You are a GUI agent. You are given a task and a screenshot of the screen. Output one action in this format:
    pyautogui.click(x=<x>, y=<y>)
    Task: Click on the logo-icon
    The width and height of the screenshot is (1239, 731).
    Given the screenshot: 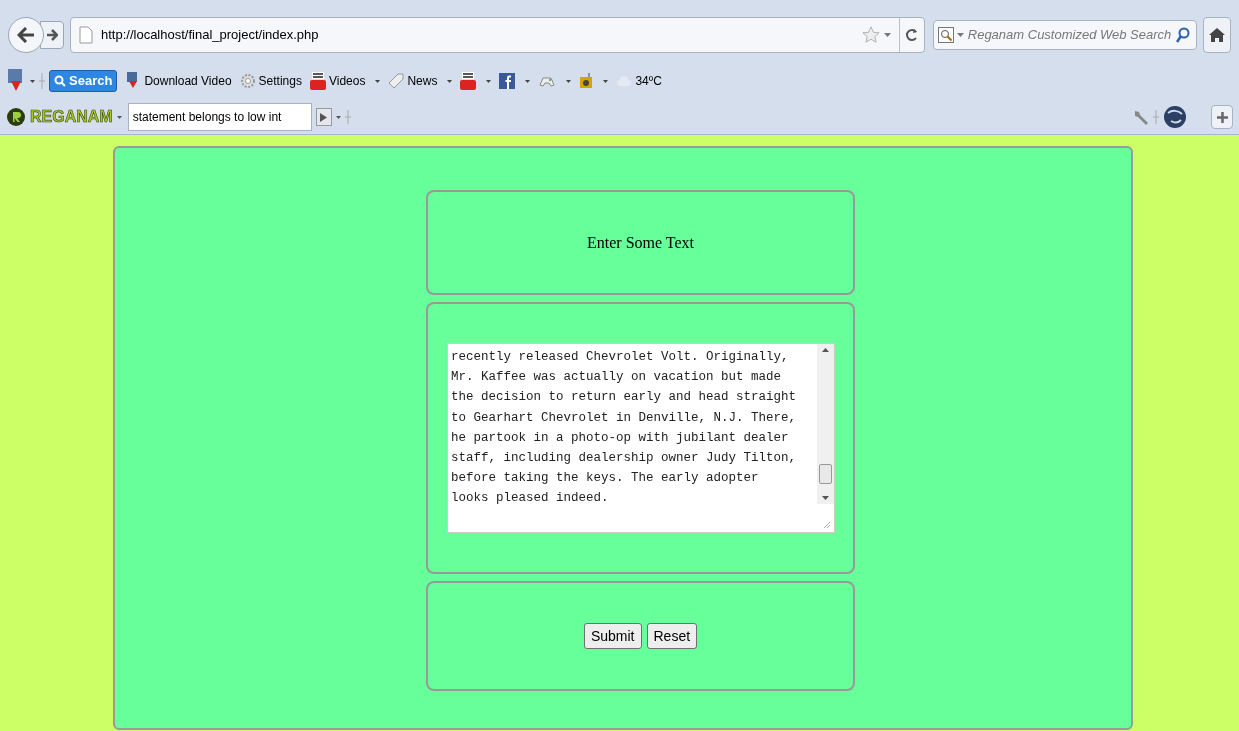 What is the action you would take?
    pyautogui.click(x=16, y=117)
    